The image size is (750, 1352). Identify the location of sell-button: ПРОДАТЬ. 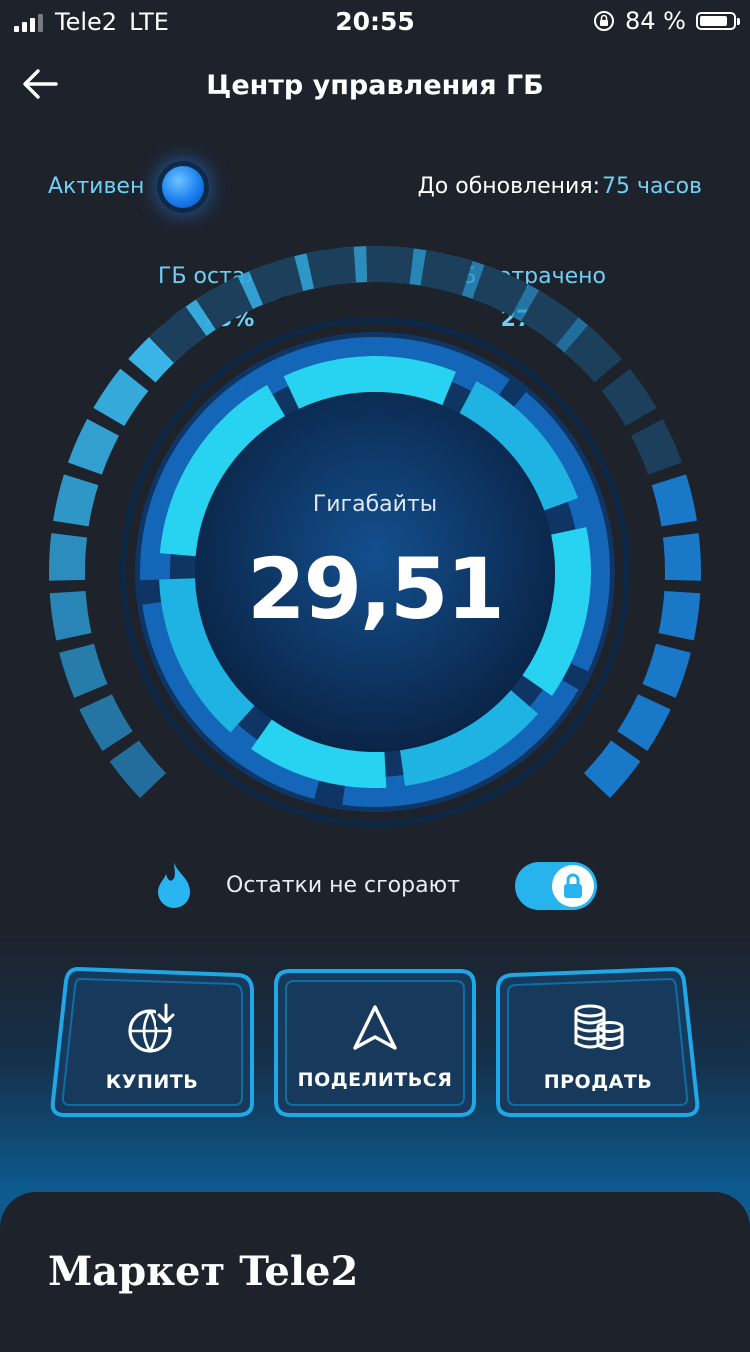
(598, 1041).